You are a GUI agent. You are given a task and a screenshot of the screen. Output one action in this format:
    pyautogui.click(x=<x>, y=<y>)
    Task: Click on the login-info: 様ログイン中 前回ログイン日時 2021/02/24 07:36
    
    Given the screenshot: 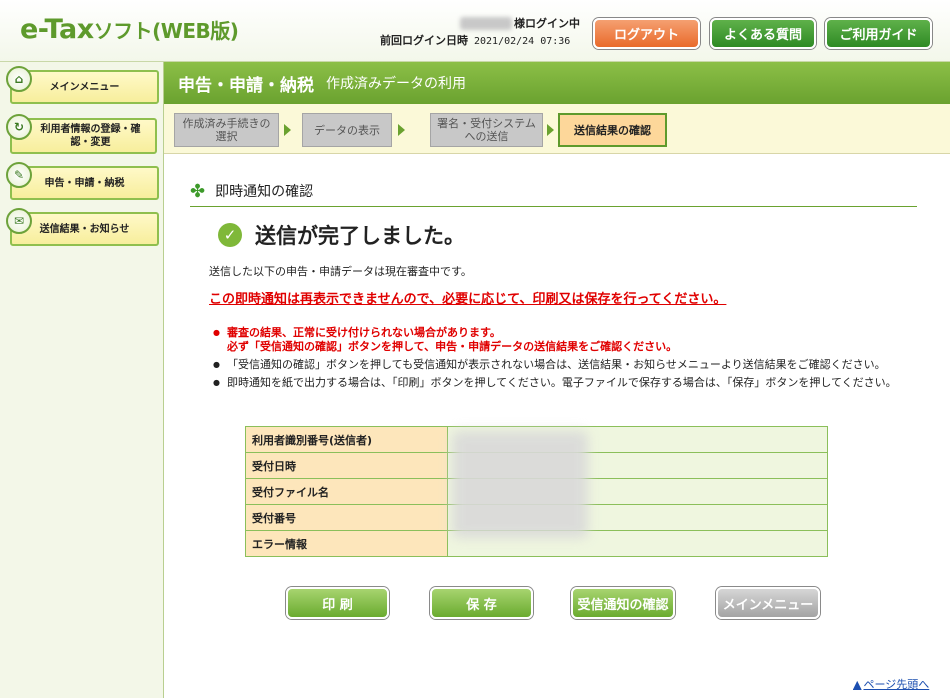 What is the action you would take?
    pyautogui.click(x=480, y=32)
    